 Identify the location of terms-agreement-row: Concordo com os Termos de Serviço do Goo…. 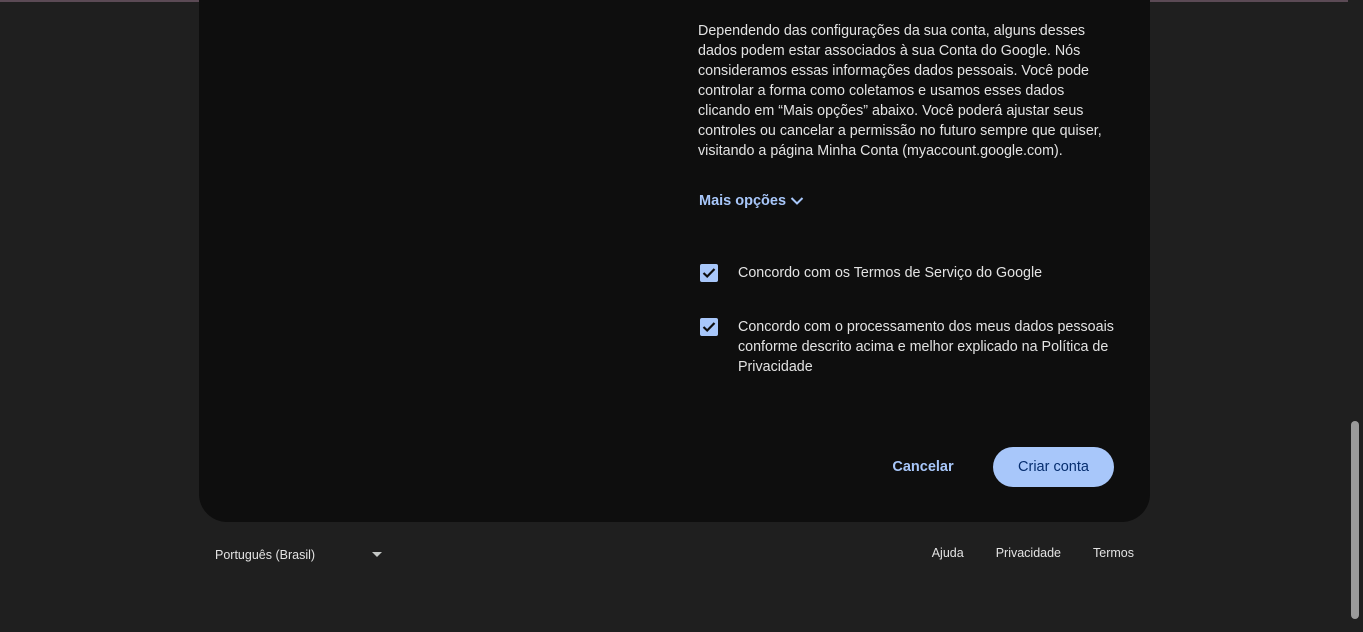
(909, 273).